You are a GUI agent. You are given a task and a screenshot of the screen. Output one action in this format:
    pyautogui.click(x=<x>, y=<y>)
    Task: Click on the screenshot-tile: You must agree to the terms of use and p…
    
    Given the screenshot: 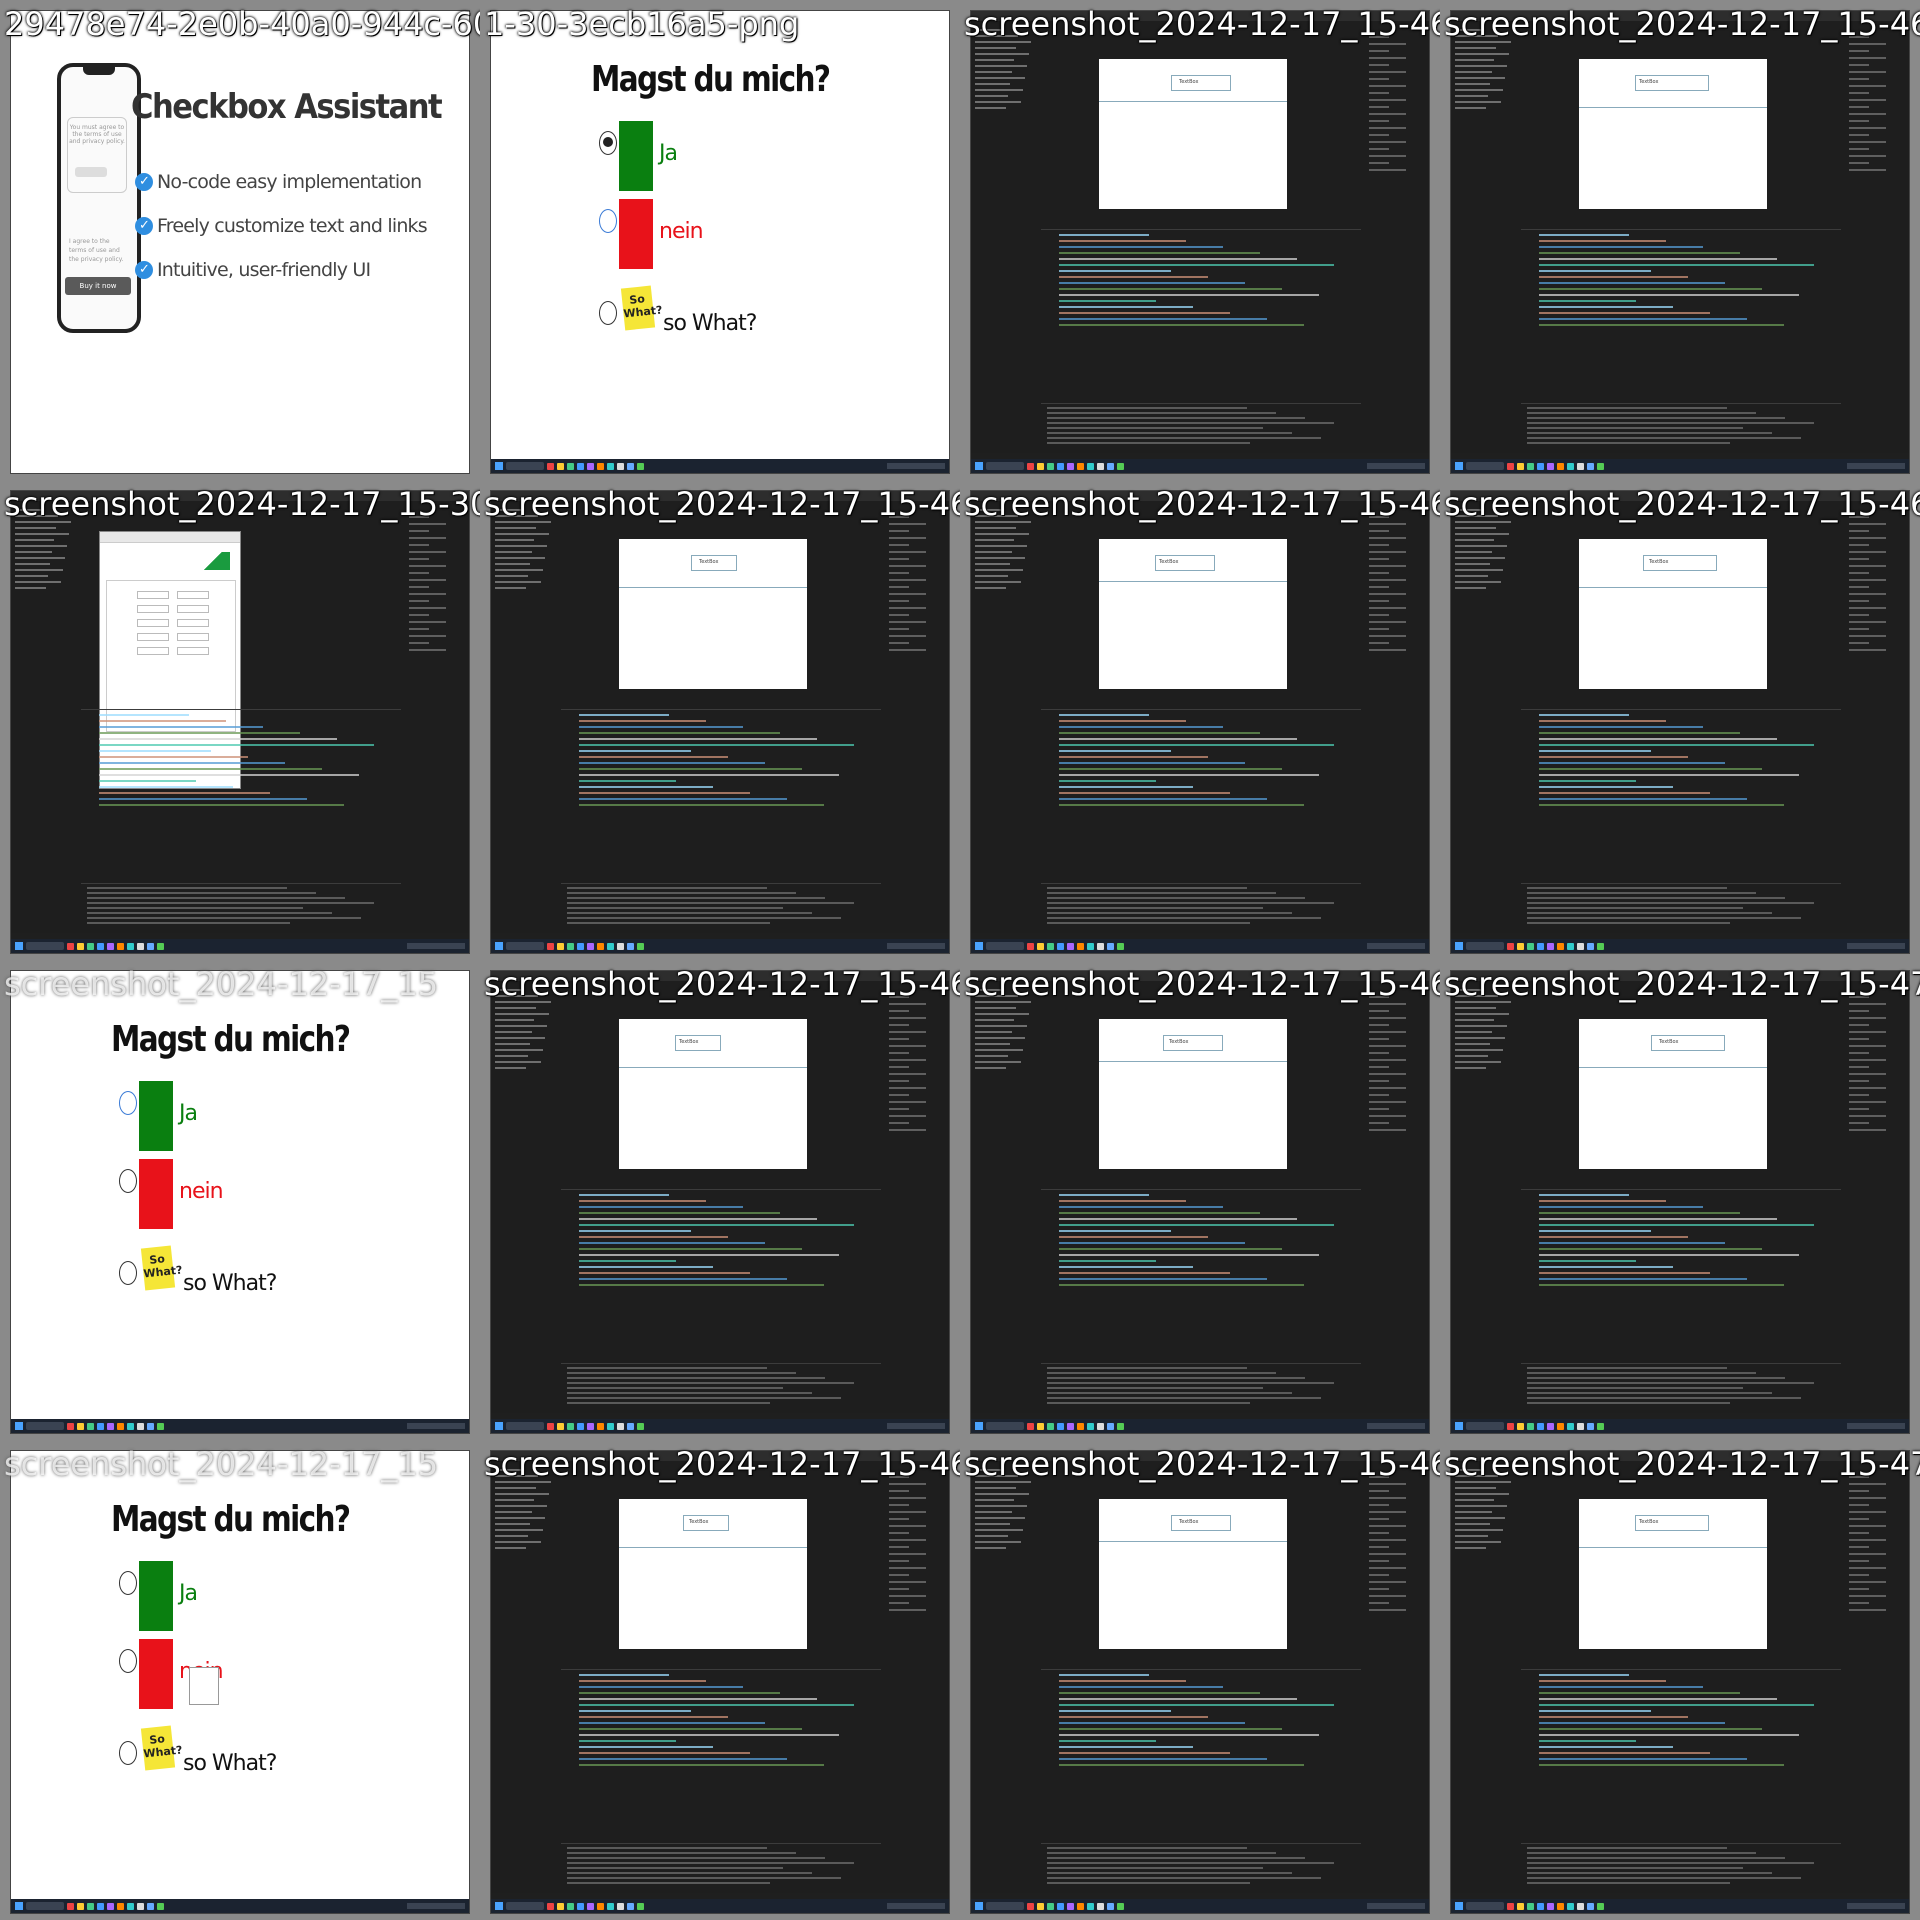 What is the action you would take?
    pyautogui.click(x=240, y=240)
    